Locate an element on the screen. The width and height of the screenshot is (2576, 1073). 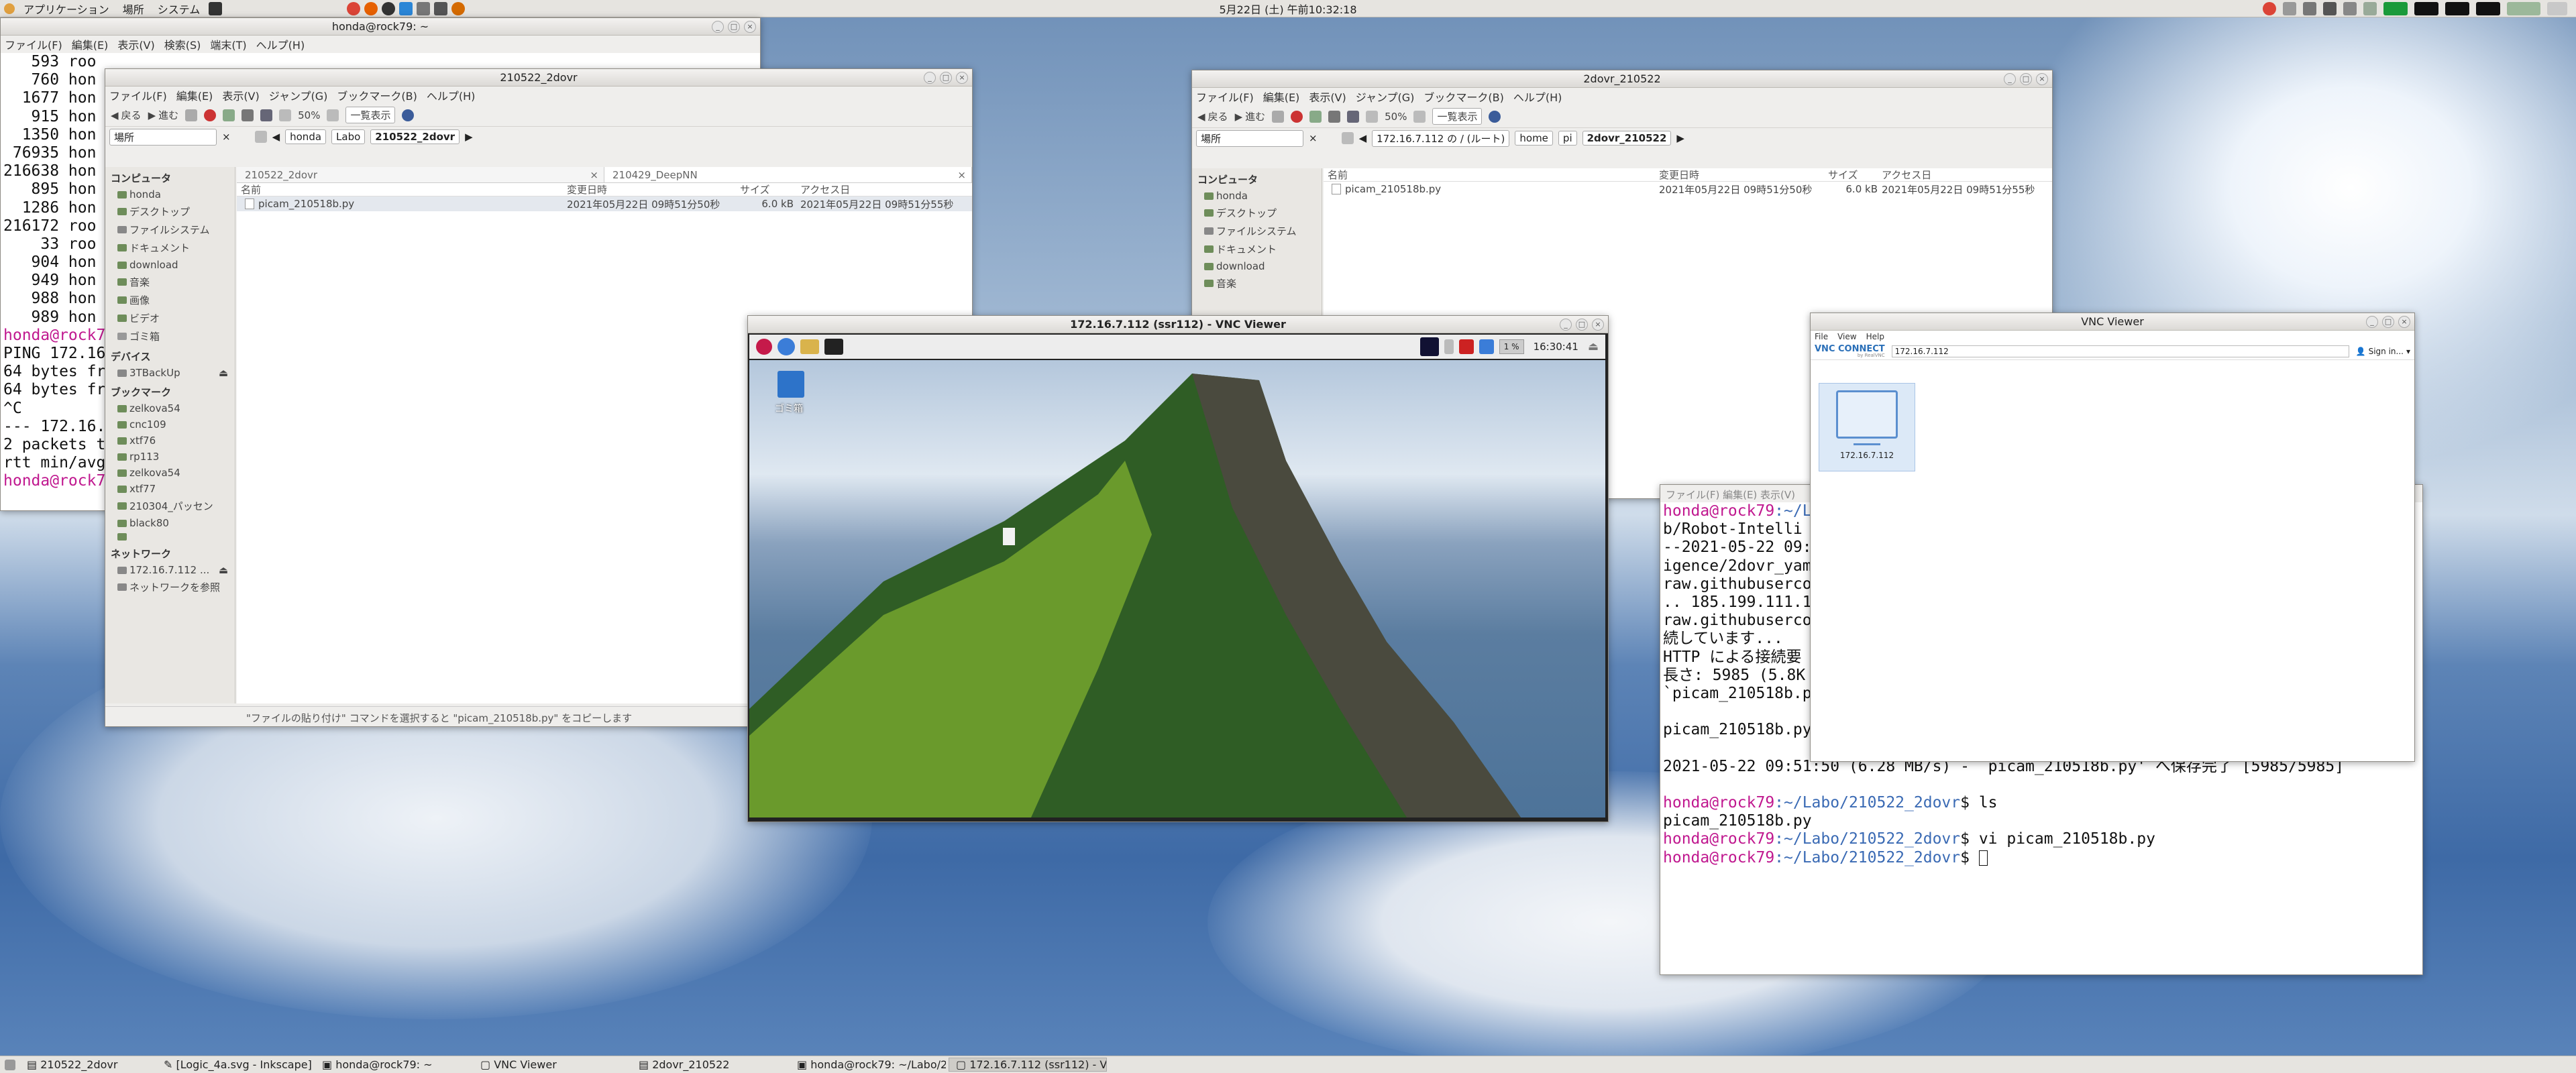
path-left-arrow-icon: ◀ is located at coordinates (1363, 138).